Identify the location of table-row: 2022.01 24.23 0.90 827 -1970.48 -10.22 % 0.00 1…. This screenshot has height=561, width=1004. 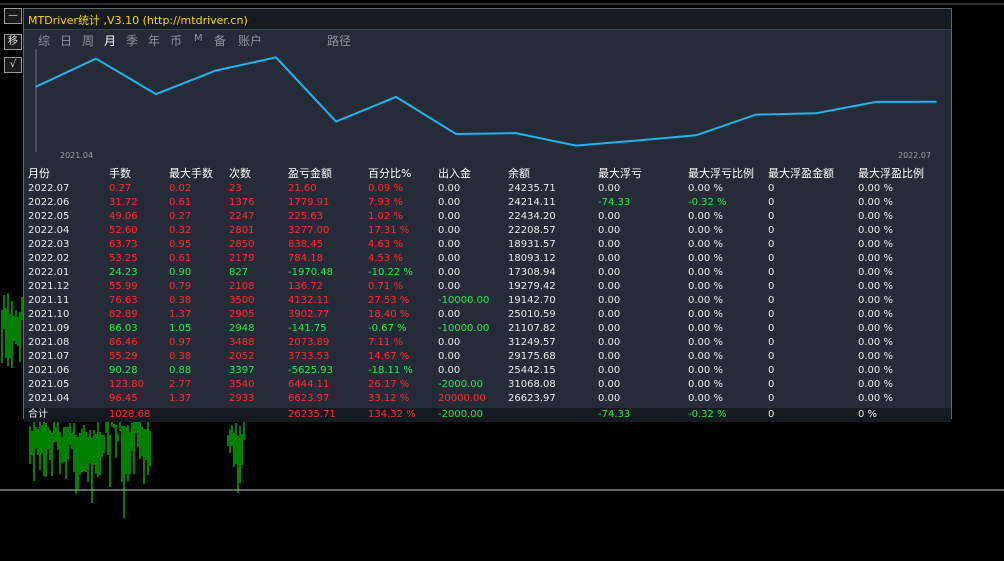
(487, 273).